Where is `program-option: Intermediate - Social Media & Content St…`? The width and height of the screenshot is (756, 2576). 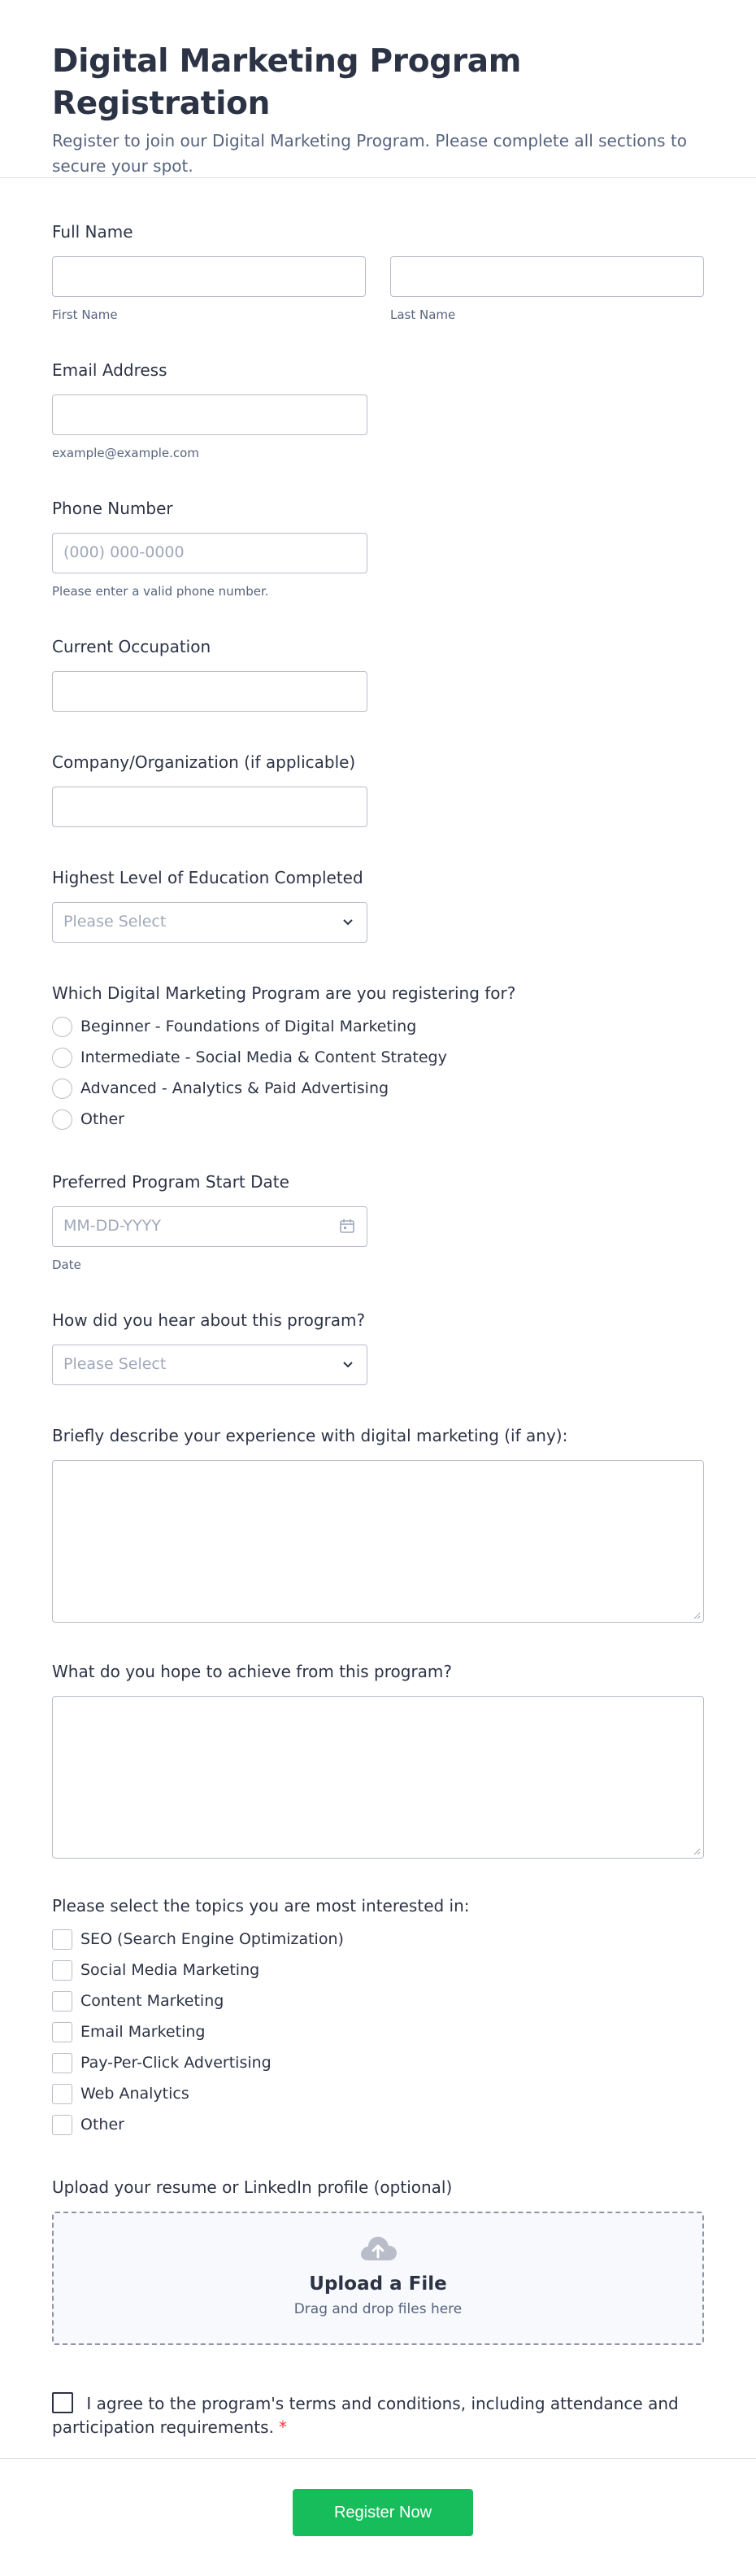 program-option: Intermediate - Social Media & Content St… is located at coordinates (378, 1057).